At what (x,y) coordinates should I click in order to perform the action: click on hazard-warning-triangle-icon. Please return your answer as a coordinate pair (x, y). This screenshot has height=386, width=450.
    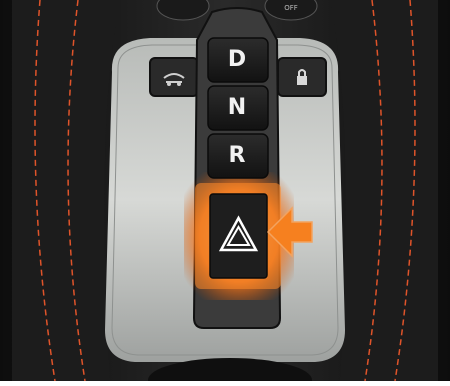
    Looking at the image, I should click on (238, 233).